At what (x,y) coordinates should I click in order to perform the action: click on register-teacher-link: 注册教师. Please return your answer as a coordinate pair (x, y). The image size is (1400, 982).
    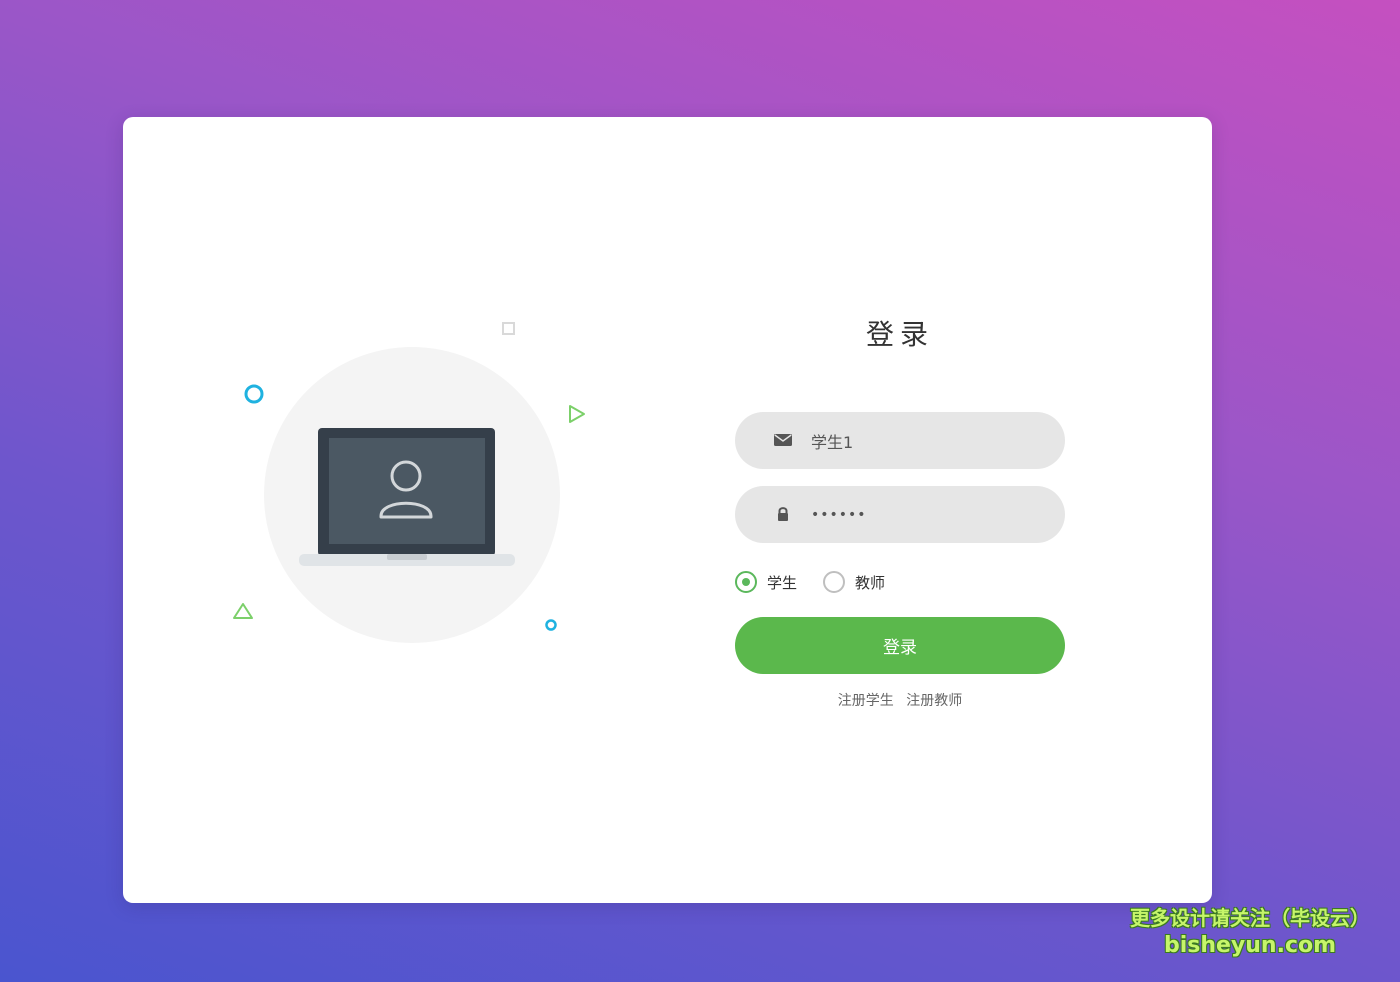
    Looking at the image, I should click on (934, 701).